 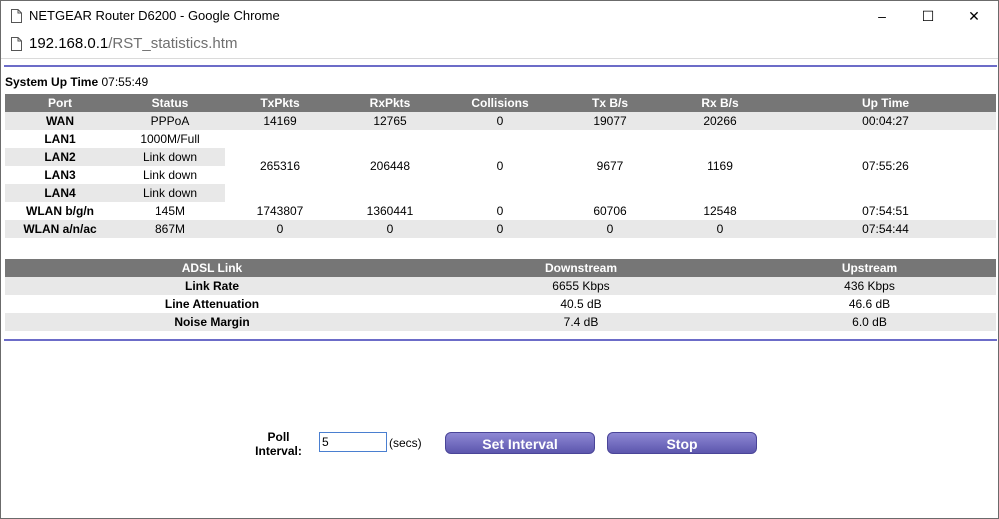 I want to click on table-row-line-attenuation: Line Attenuation 40.5 dB 46.6 dB, so click(x=500, y=304).